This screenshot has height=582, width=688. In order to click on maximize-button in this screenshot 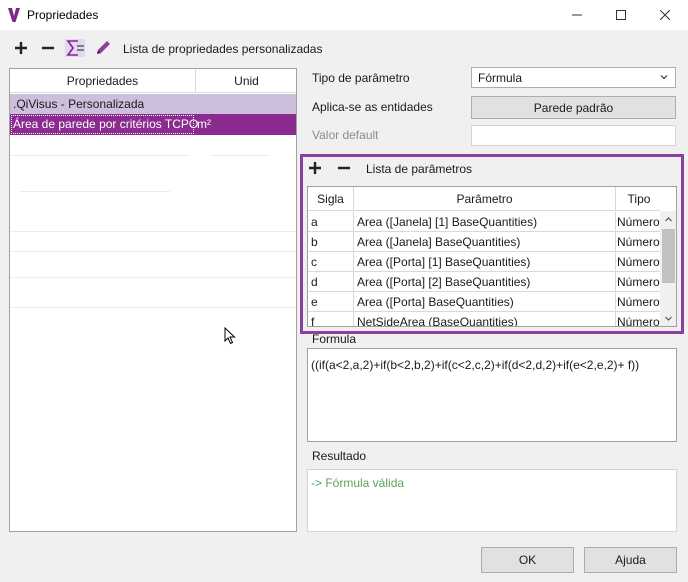, I will do `click(621, 15)`.